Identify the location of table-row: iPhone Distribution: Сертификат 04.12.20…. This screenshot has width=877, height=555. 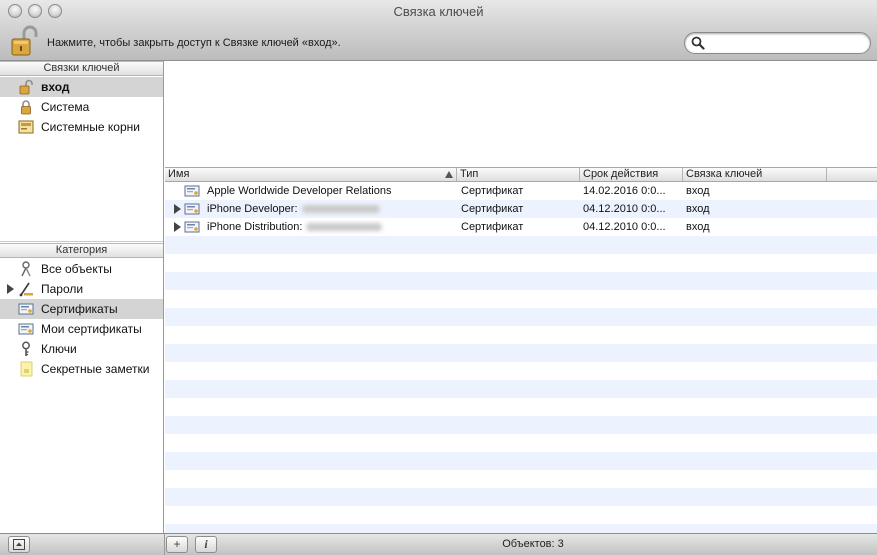
(521, 227).